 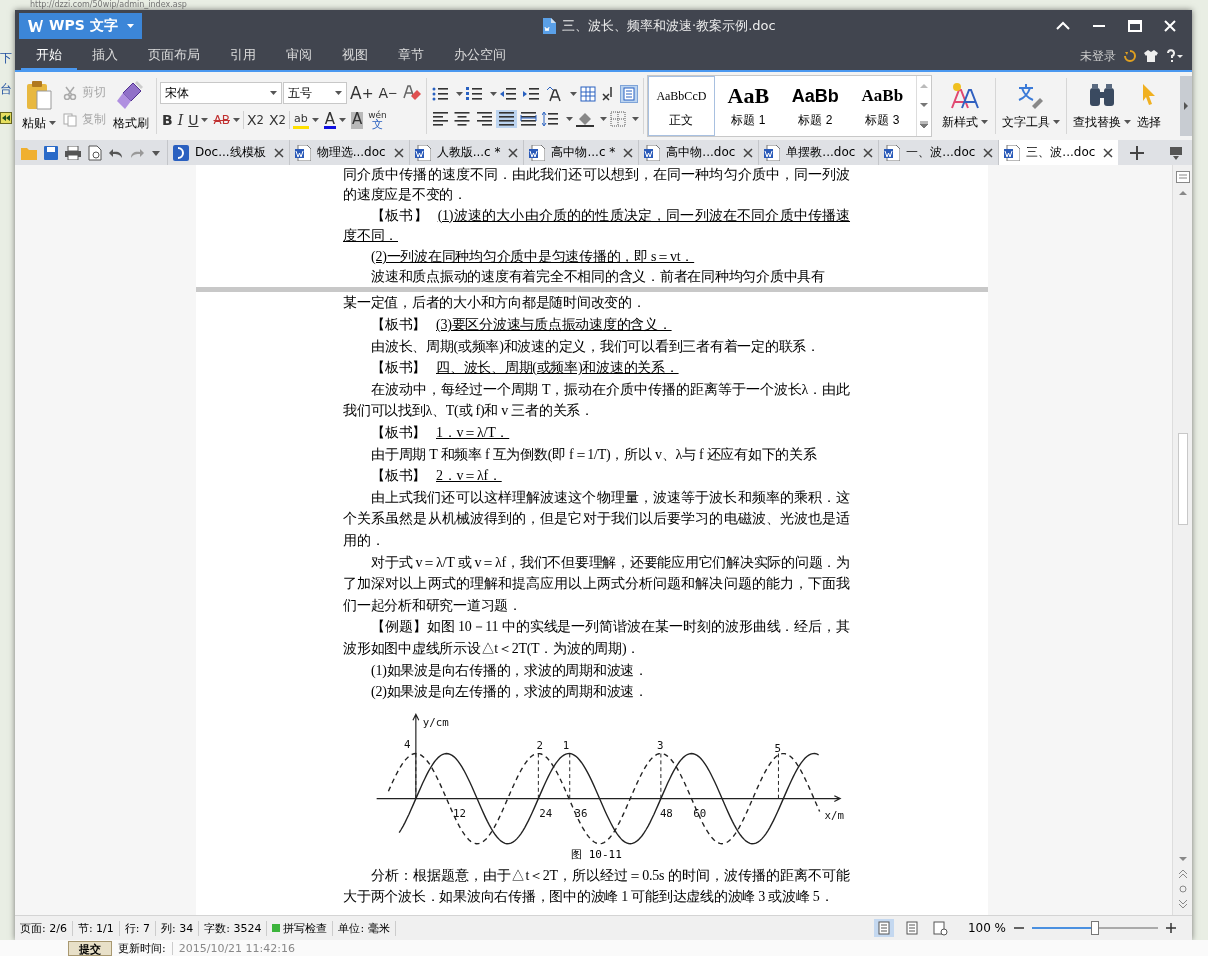 What do you see at coordinates (243, 56) in the screenshot?
I see `menu-tab: 引用` at bounding box center [243, 56].